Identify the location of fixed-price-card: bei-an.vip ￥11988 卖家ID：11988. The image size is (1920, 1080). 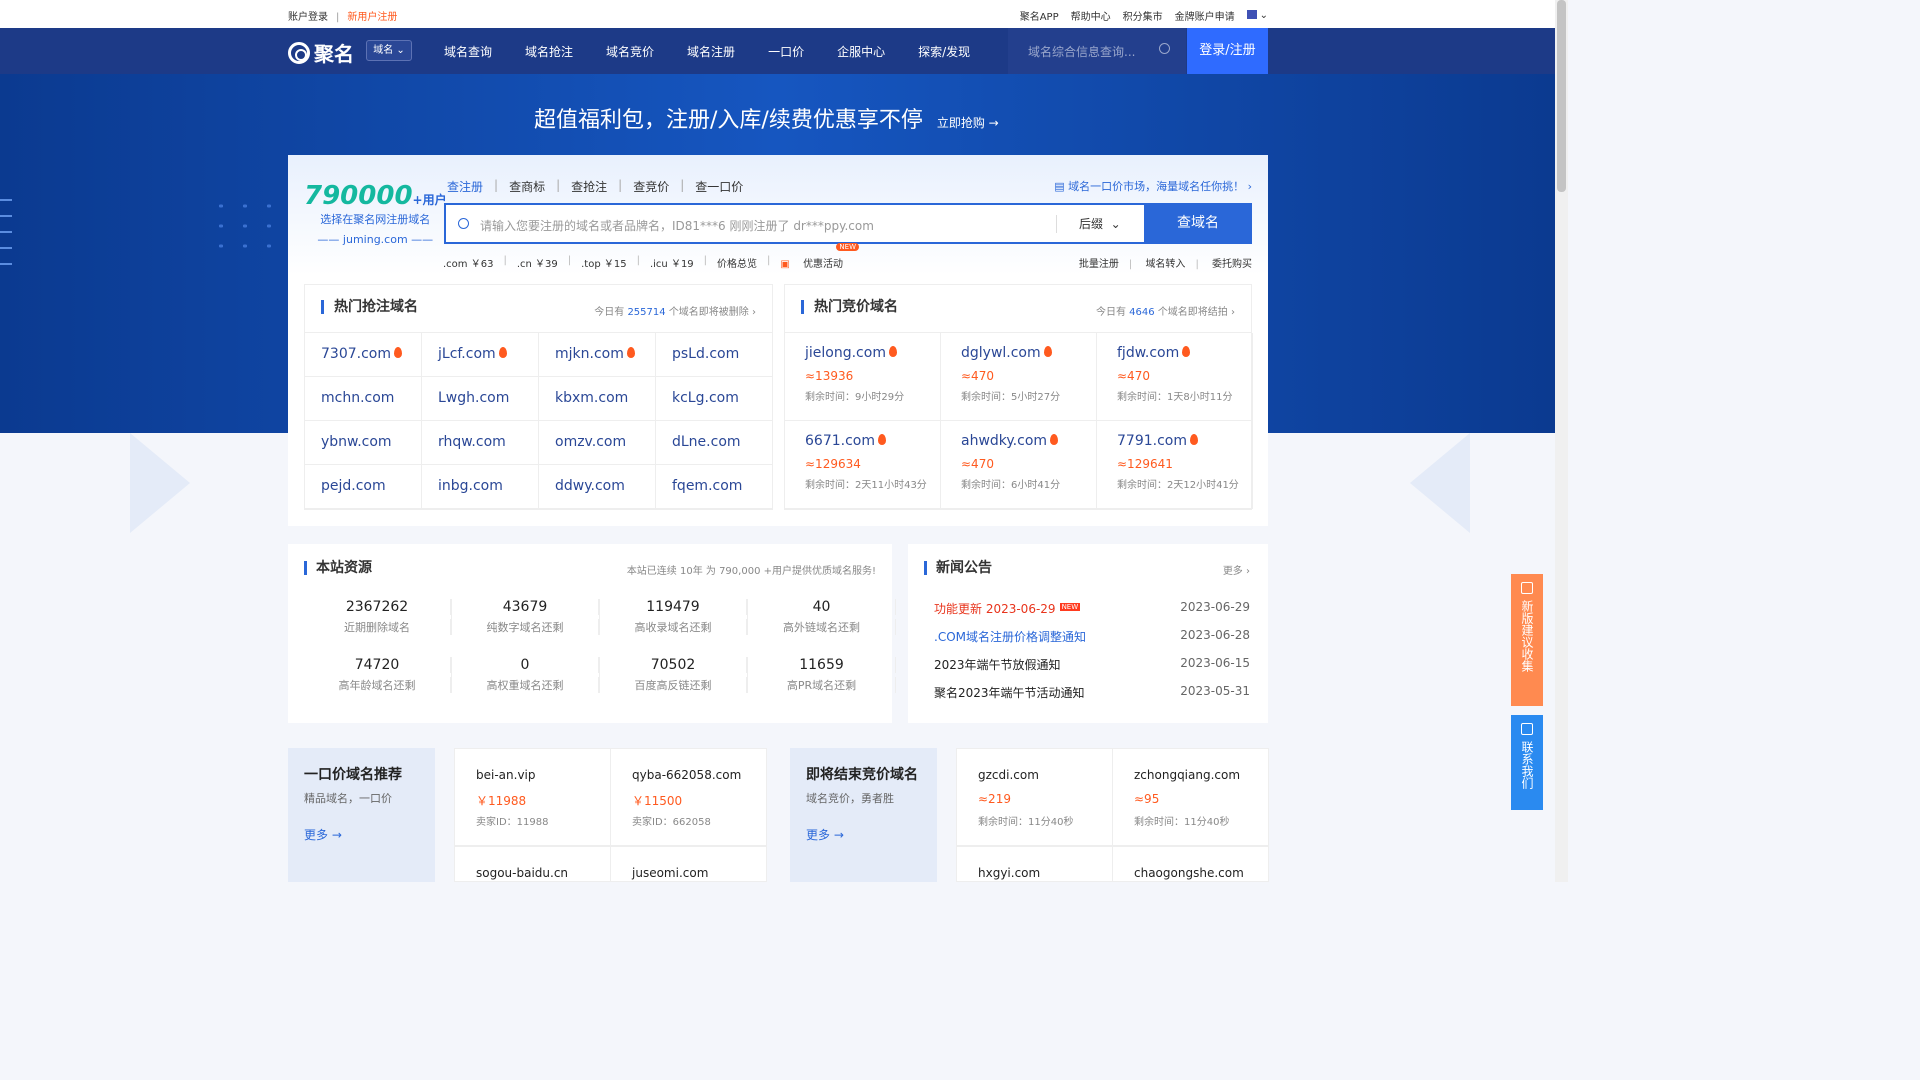
(532, 797).